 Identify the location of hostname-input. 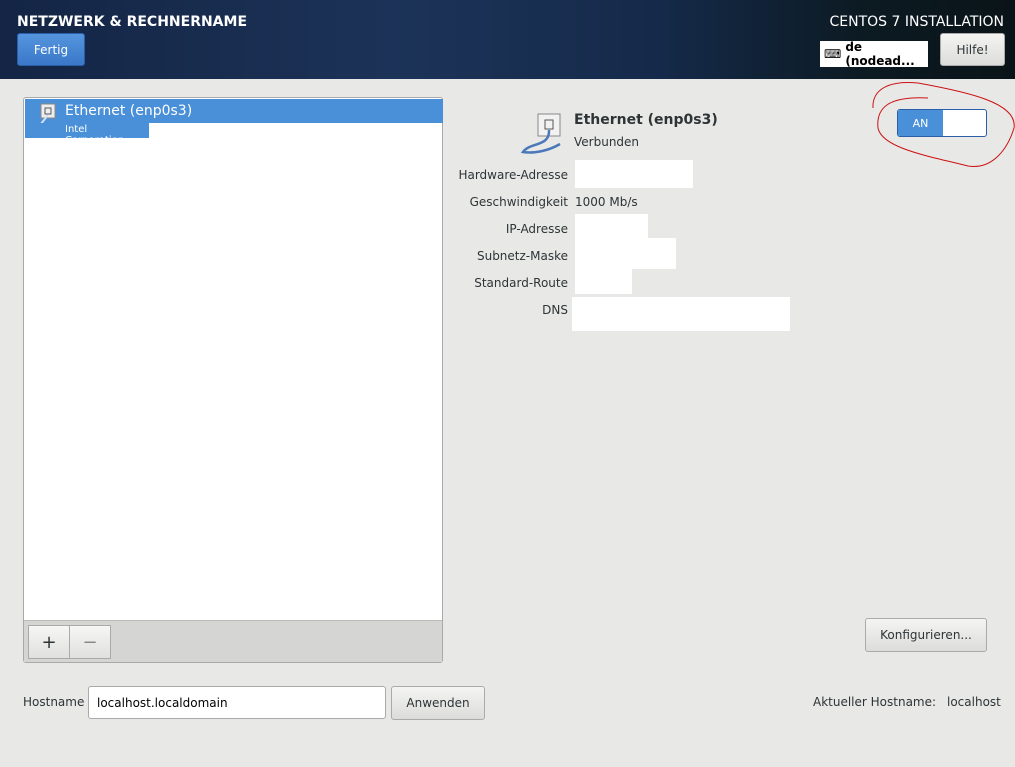
(237, 702).